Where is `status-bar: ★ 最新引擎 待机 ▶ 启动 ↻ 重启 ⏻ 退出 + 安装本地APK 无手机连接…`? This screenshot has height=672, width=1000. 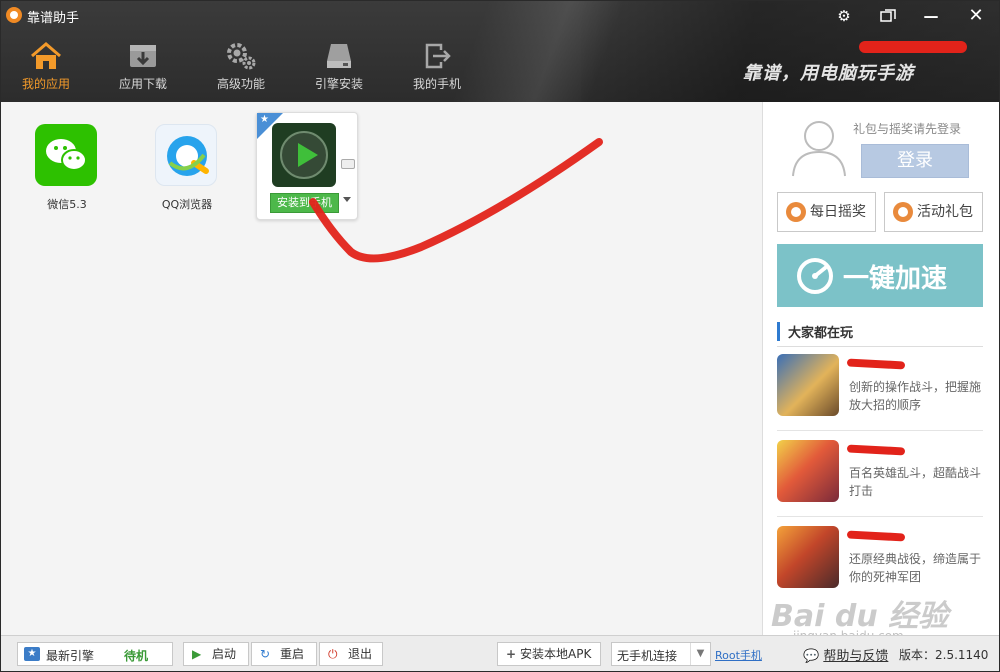
status-bar: ★ 最新引擎 待机 ▶ 启动 ↻ 重启 ⏻ 退出 + 安装本地APK 无手机连接… is located at coordinates (500, 653).